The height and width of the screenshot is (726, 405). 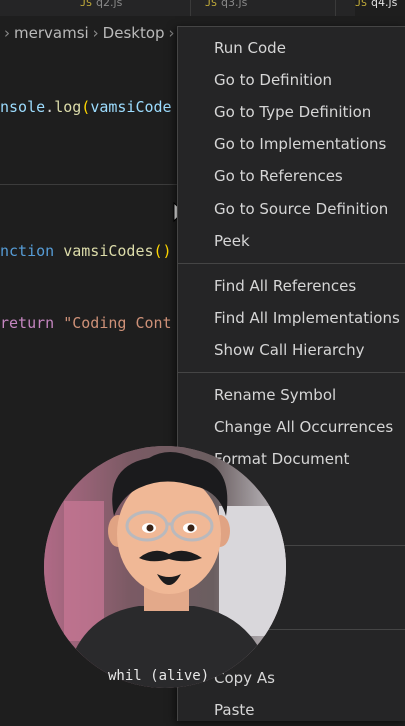 I want to click on tab-label: q2.js, so click(x=109, y=4).